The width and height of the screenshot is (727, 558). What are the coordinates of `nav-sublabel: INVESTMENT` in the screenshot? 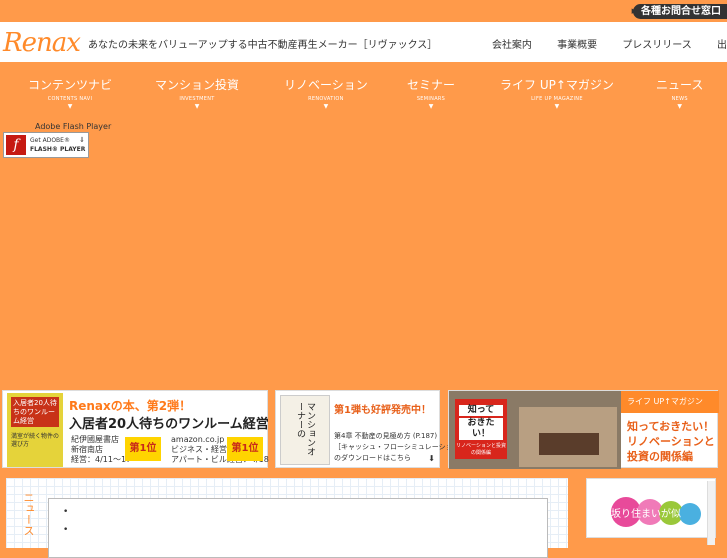 It's located at (197, 99).